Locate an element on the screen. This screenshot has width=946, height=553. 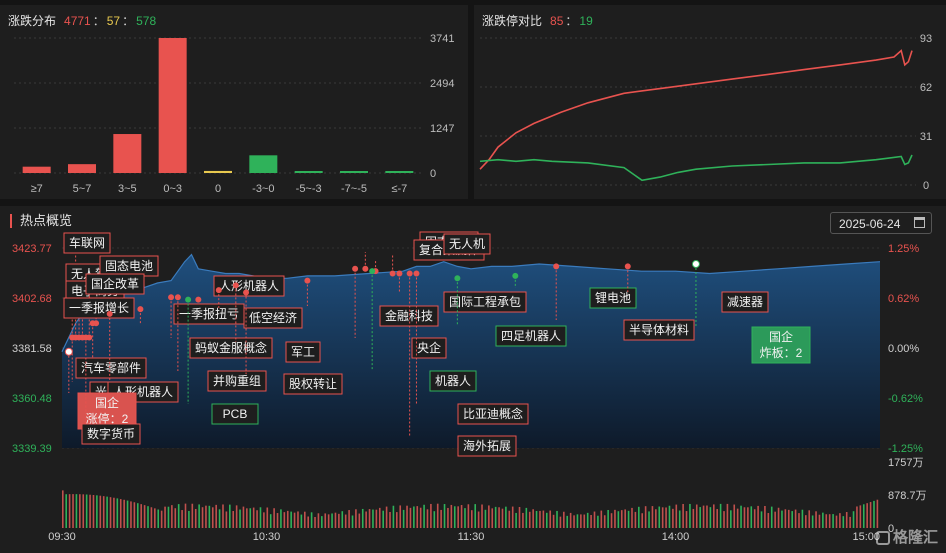
y-tick-label: 2494 is located at coordinates (442, 84).